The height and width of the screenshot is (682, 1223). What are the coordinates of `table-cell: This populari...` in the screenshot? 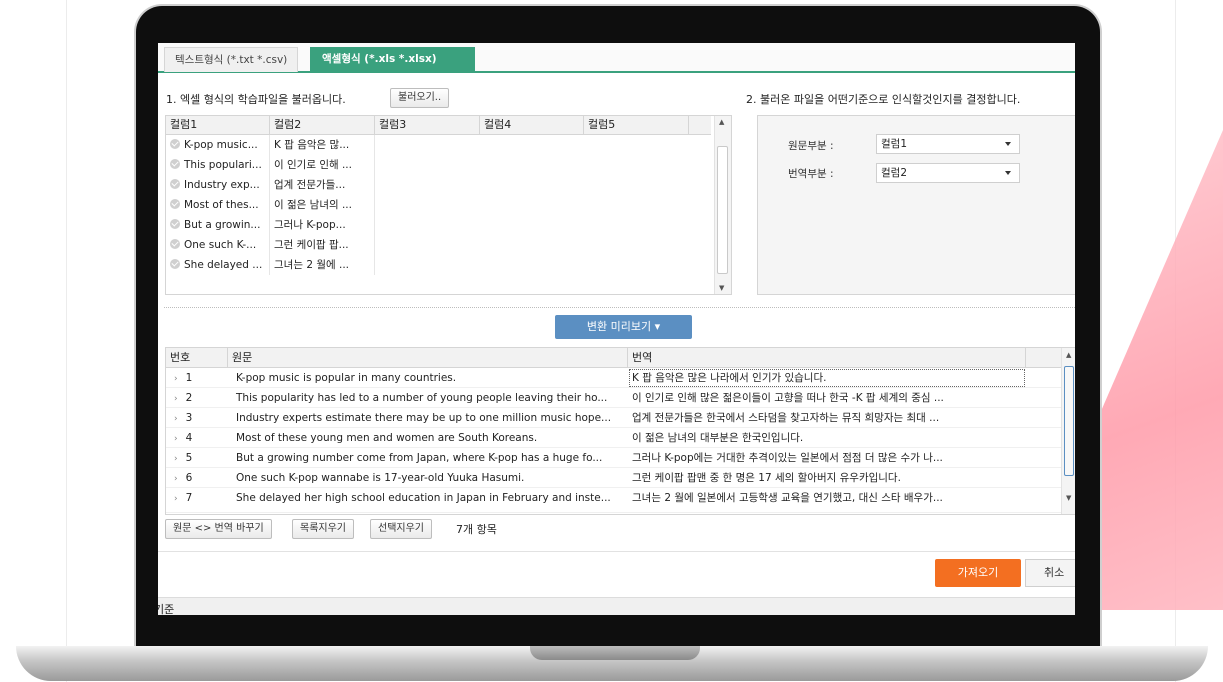 It's located at (218, 165).